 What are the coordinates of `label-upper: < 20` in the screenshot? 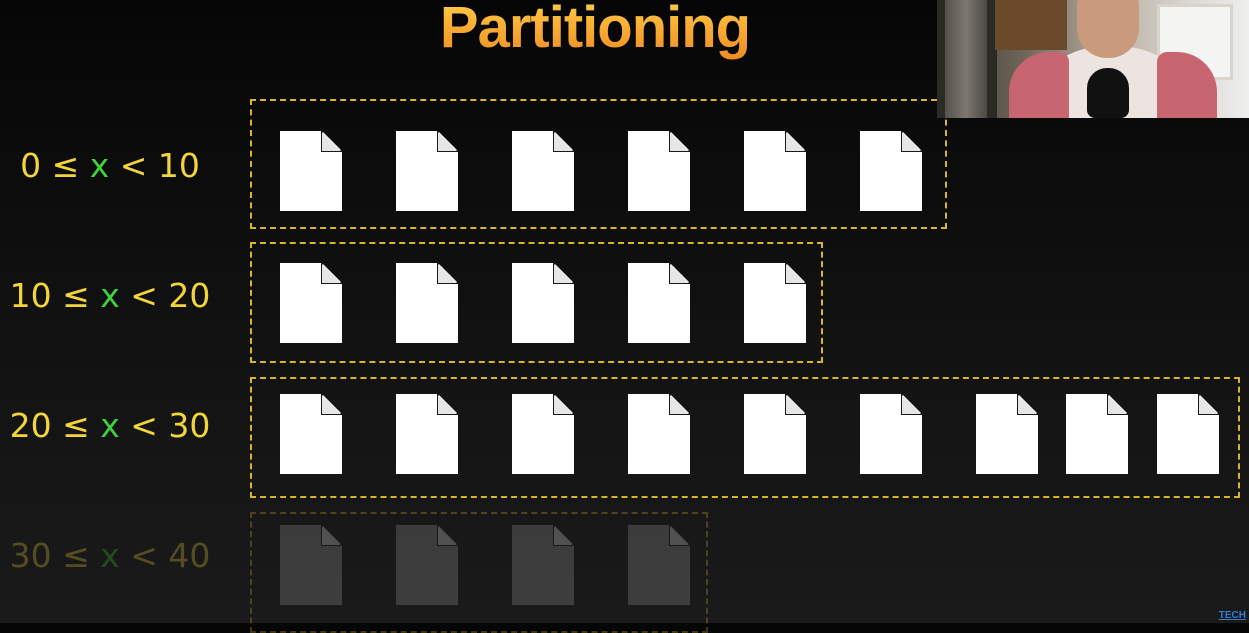 It's located at (170, 295).